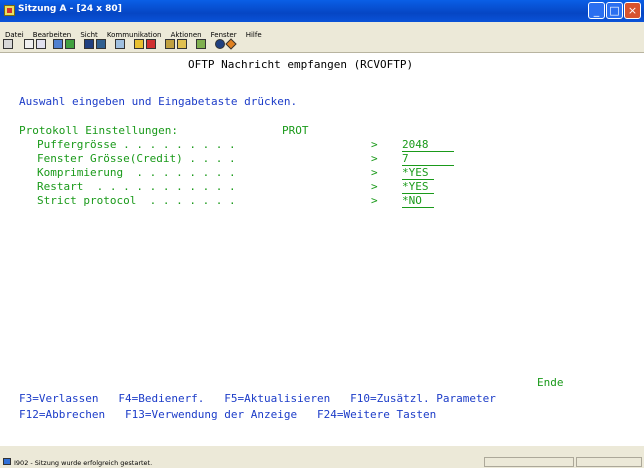 This screenshot has width=644, height=468. I want to click on komprimierung-value: *YES, so click(418, 173).